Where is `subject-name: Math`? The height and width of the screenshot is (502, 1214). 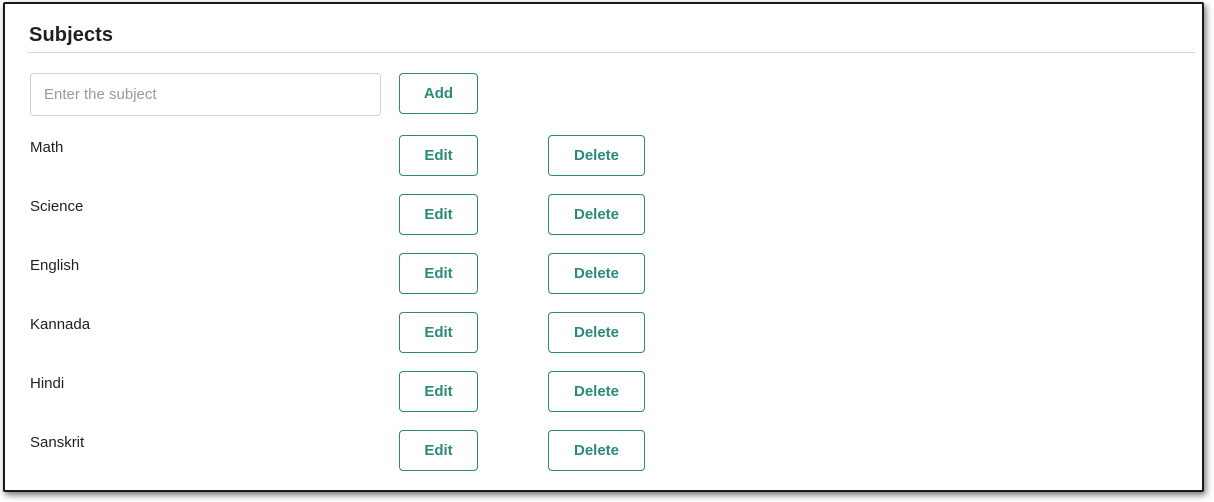 subject-name: Math is located at coordinates (47, 147).